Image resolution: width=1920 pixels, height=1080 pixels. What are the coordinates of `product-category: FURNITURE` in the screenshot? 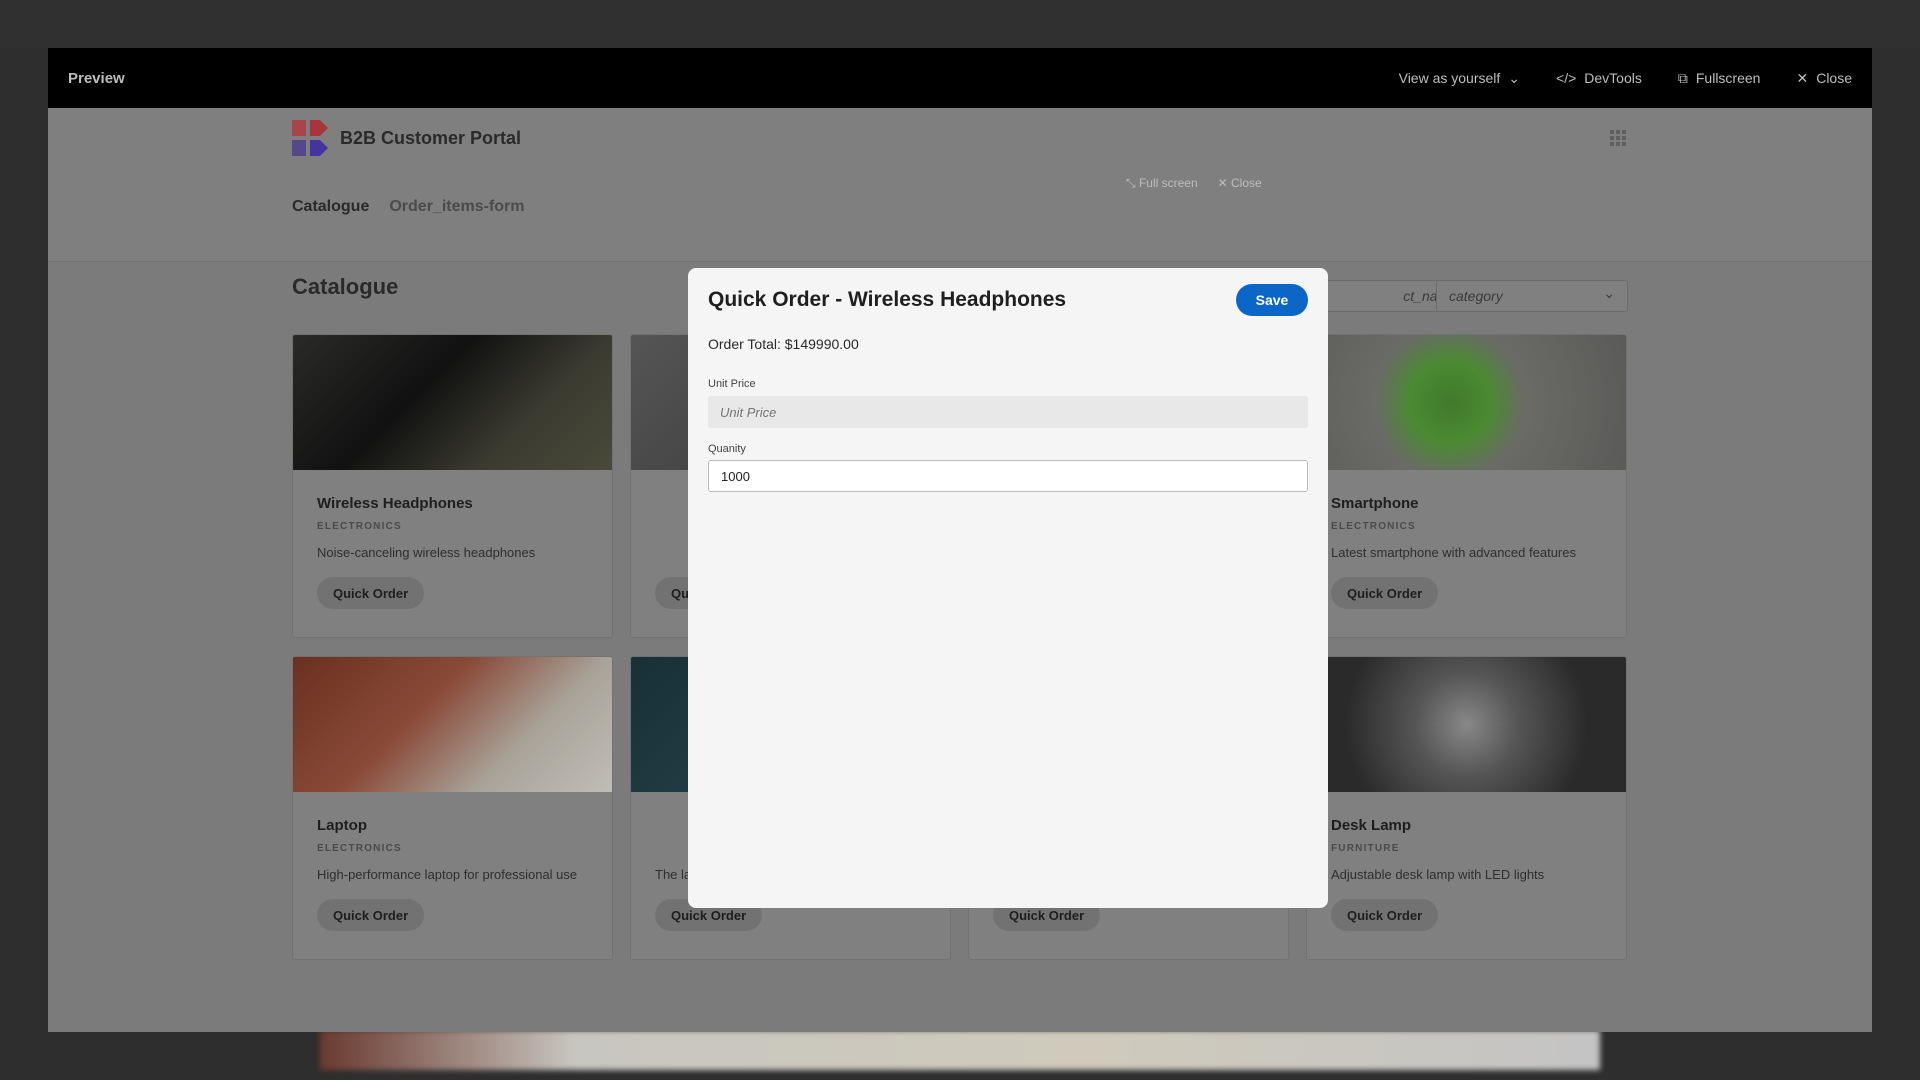 It's located at (1365, 848).